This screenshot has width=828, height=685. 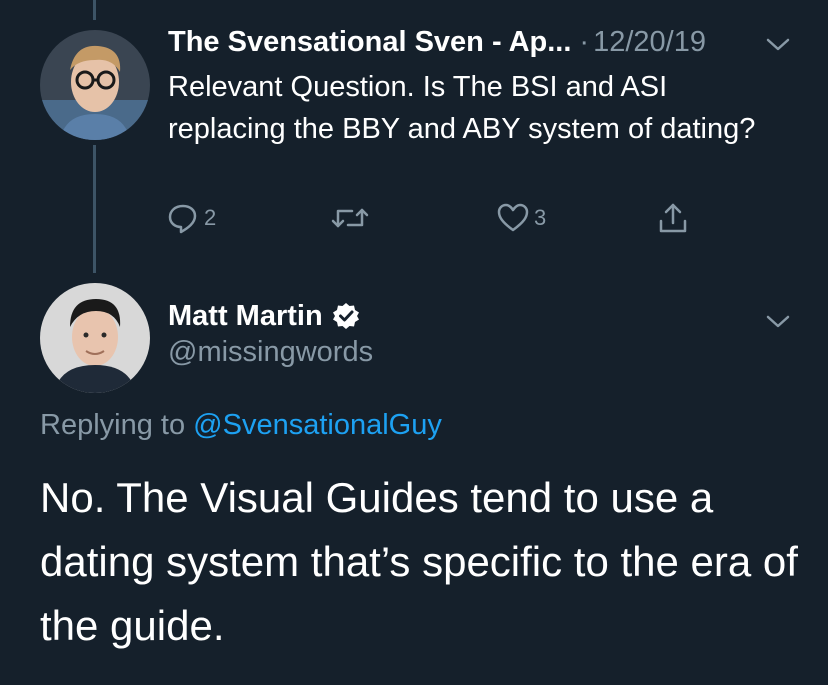 I want to click on tweet-date: 12/20/19, so click(x=649, y=42).